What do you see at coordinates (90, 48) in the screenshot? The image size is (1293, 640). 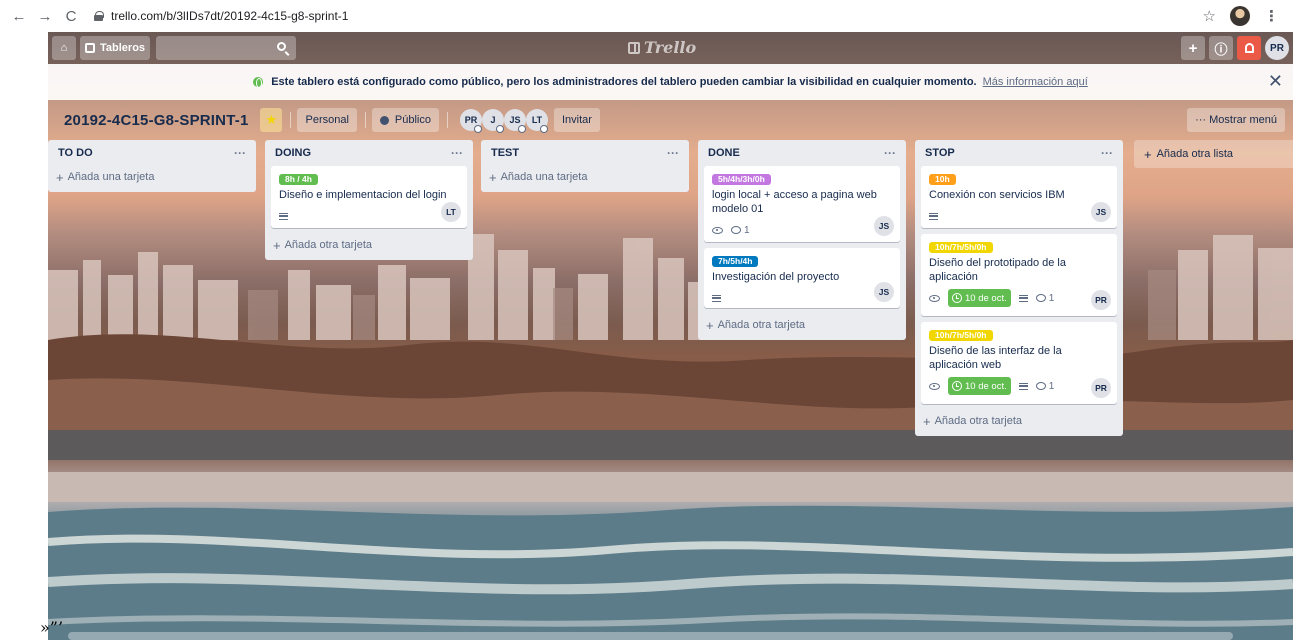 I see `boards-icon` at bounding box center [90, 48].